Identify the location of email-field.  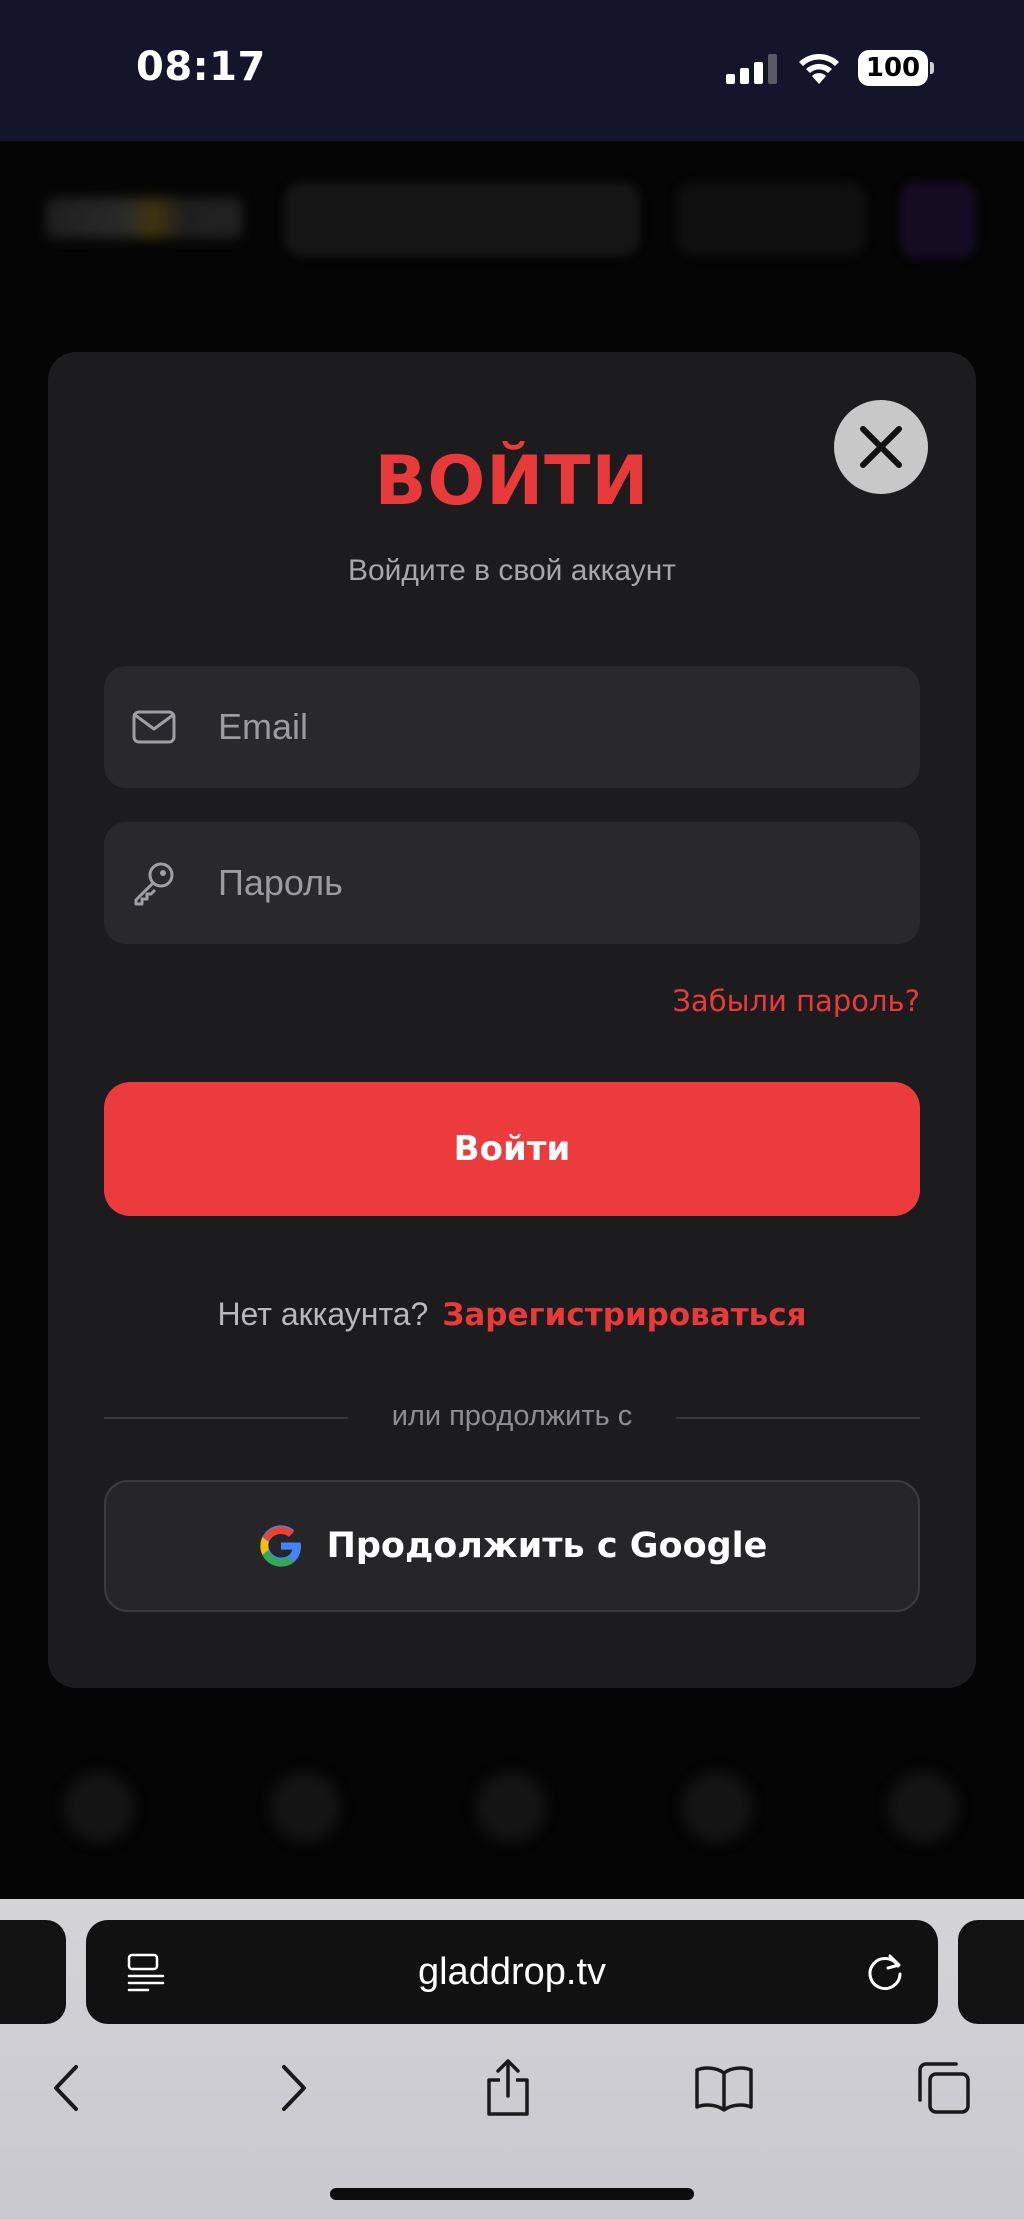
(512, 727).